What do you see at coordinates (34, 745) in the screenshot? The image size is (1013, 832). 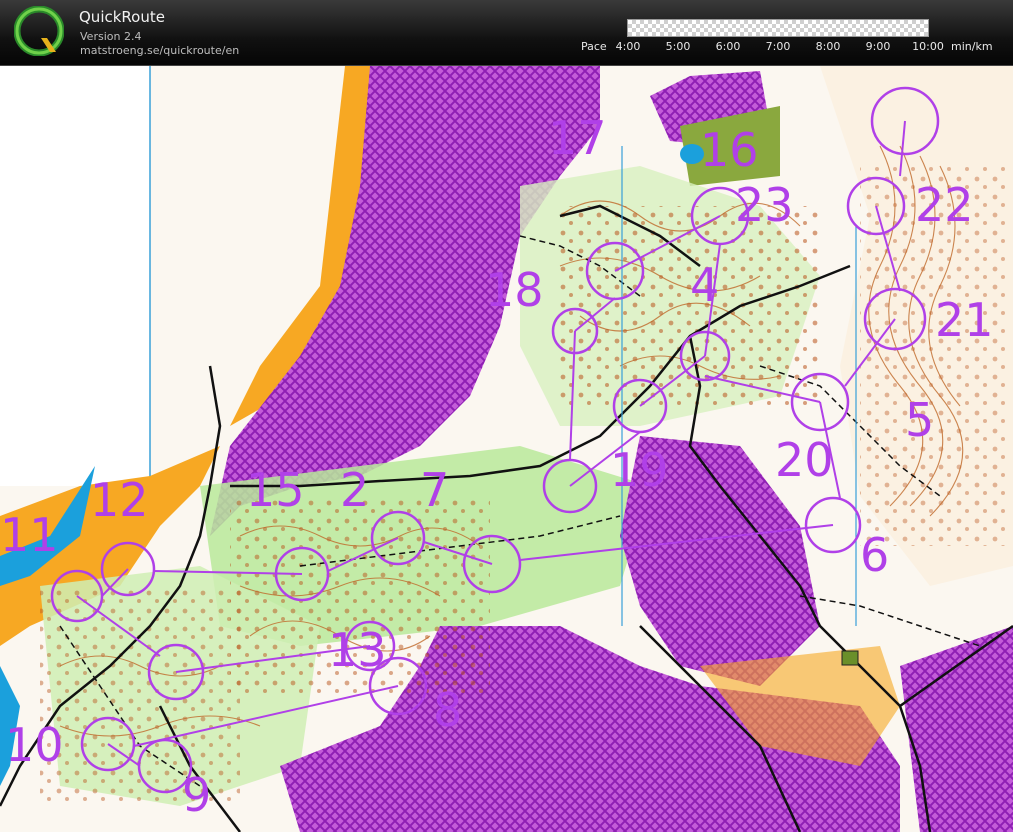 I see `control-number: 10` at bounding box center [34, 745].